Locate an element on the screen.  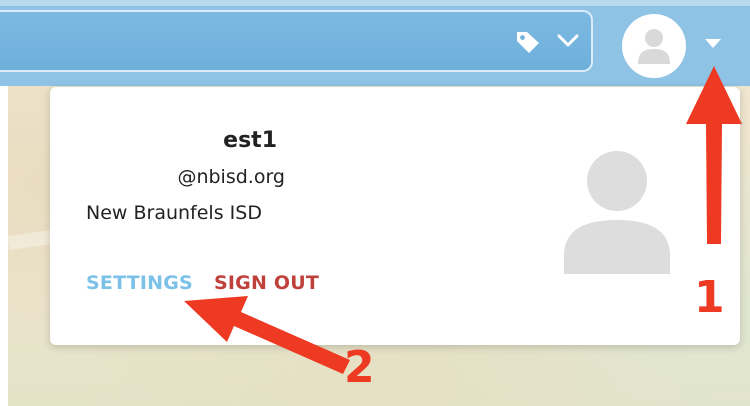
settings-link: SETTINGS is located at coordinates (139, 283).